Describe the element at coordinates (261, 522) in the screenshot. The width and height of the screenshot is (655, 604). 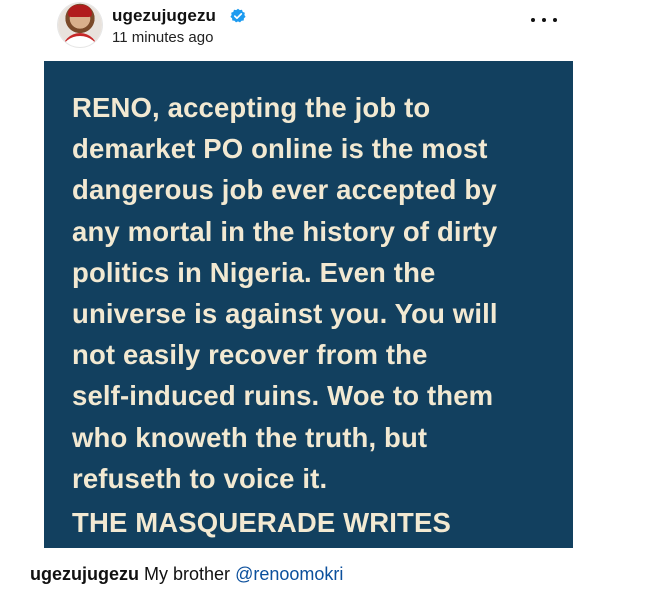
I see `image-signature: THE MASQUERADE WRITES` at that location.